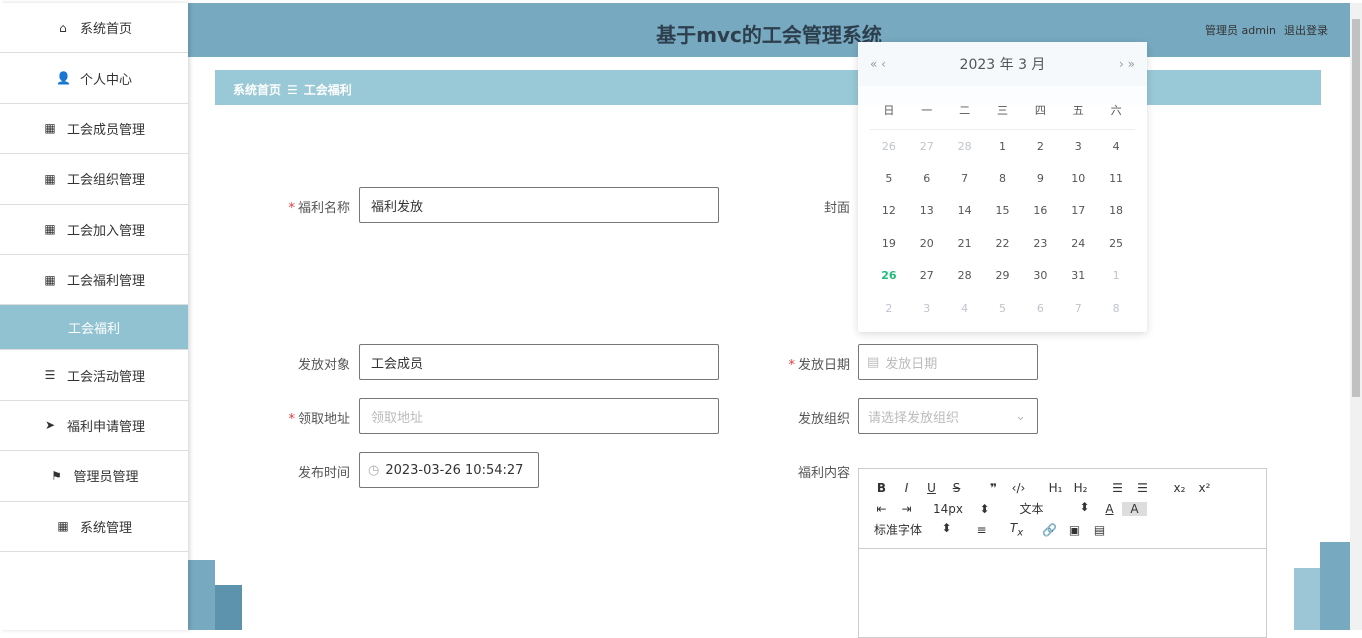 Image resolution: width=1362 pixels, height=638 pixels. Describe the element at coordinates (981, 530) in the screenshot. I see `align-button: ≡` at that location.